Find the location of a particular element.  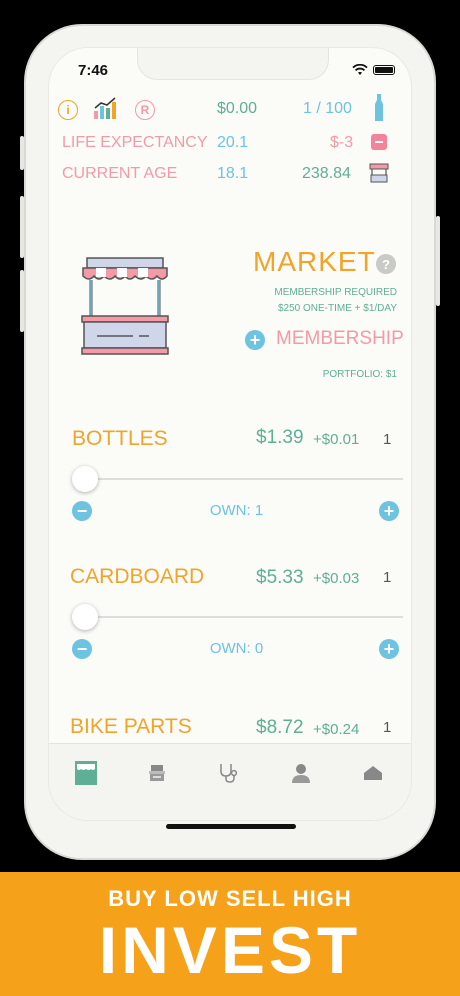

home-indicator is located at coordinates (231, 826).